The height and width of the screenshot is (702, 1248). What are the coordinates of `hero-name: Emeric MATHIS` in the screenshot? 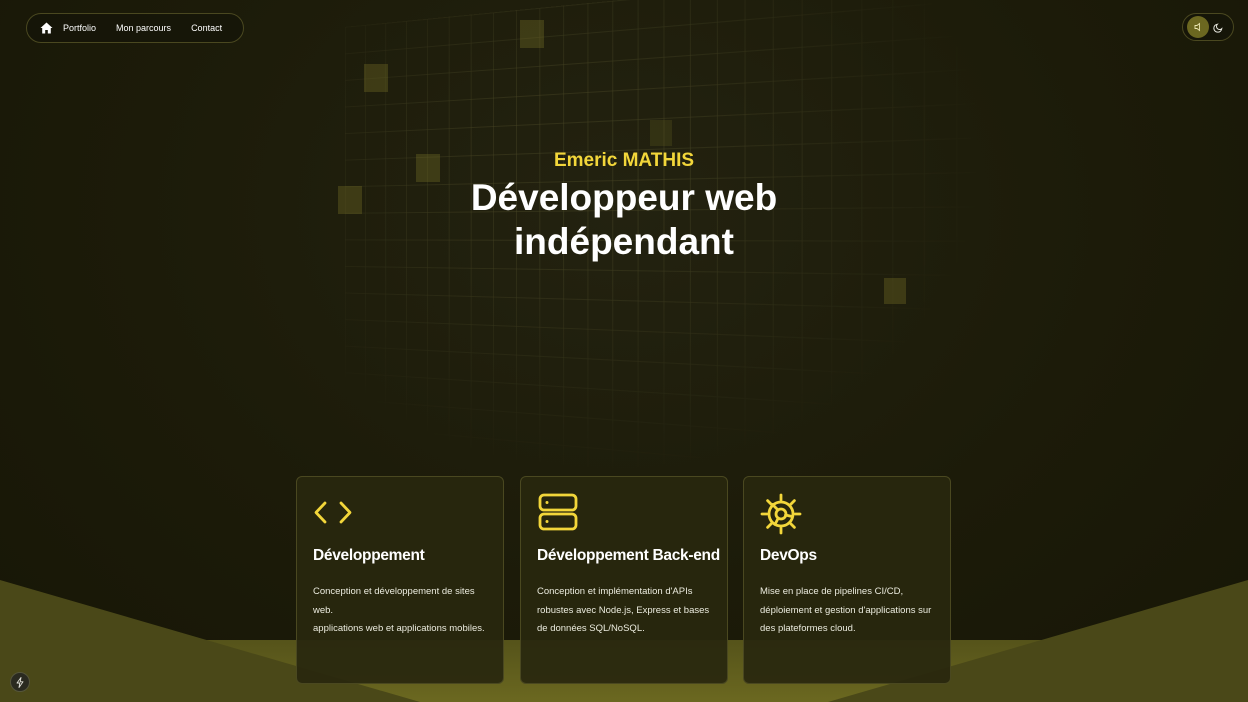 It's located at (624, 160).